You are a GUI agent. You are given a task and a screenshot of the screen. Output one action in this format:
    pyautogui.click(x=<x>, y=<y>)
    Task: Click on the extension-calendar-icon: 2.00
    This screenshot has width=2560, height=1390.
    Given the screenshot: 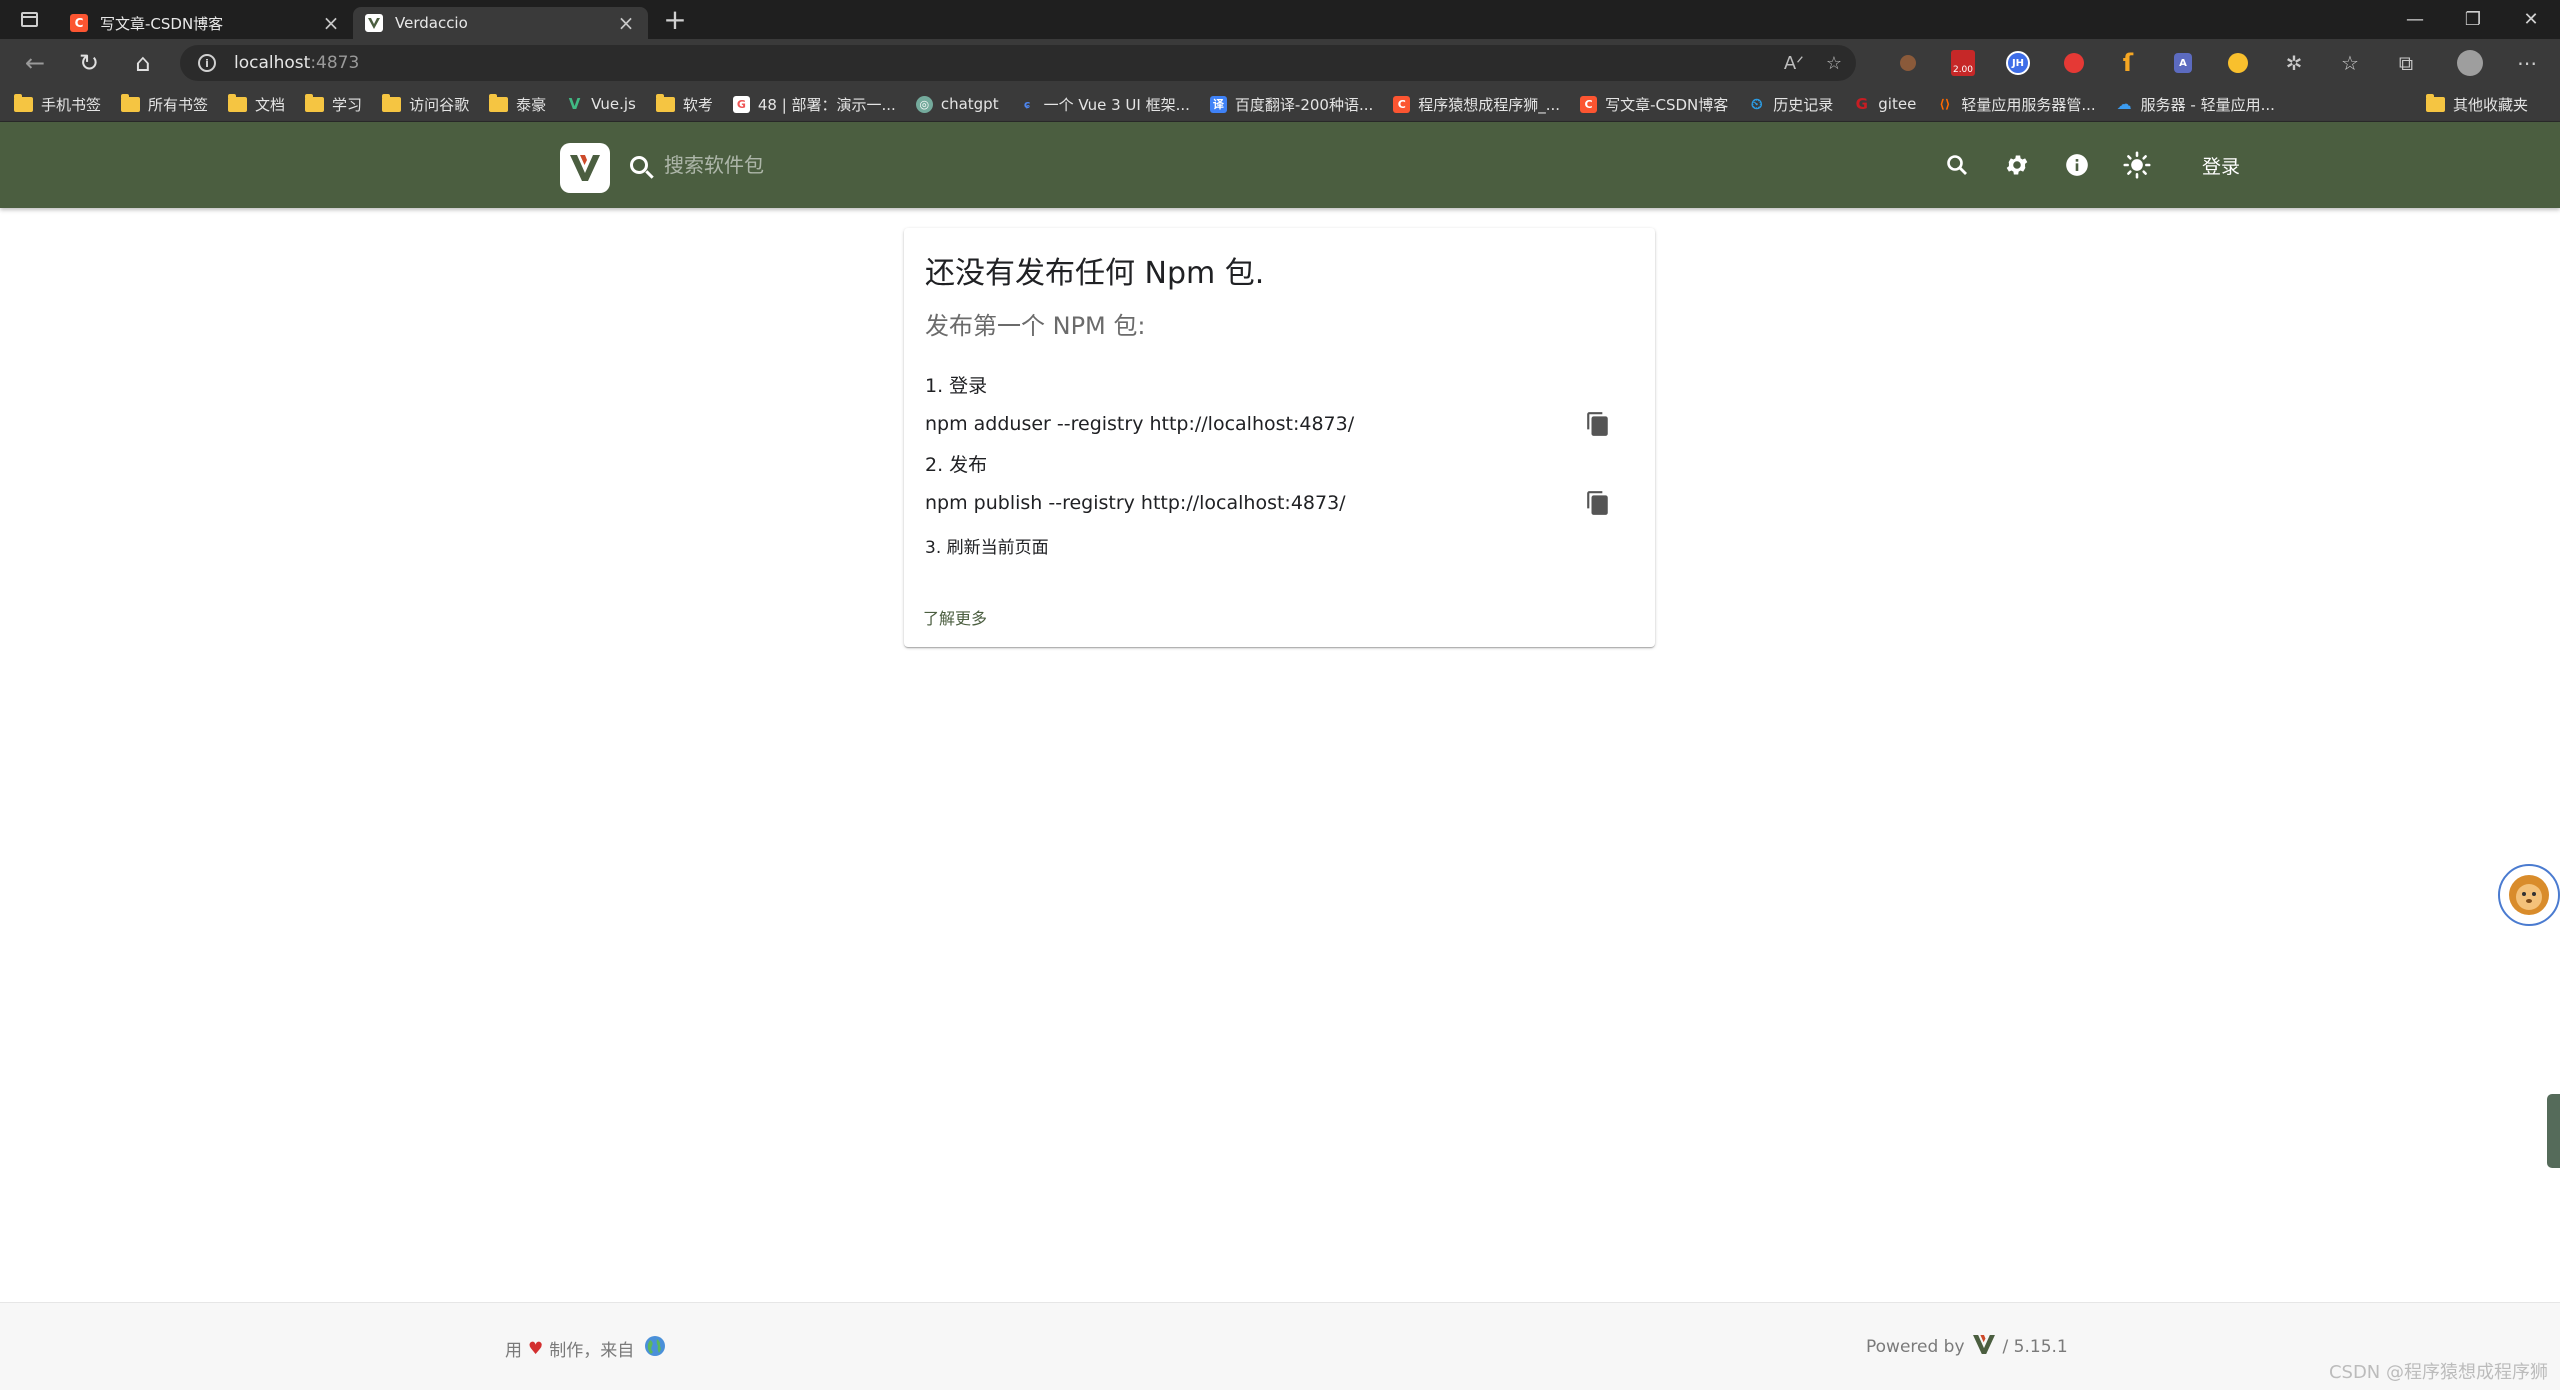 What is the action you would take?
    pyautogui.click(x=1963, y=63)
    